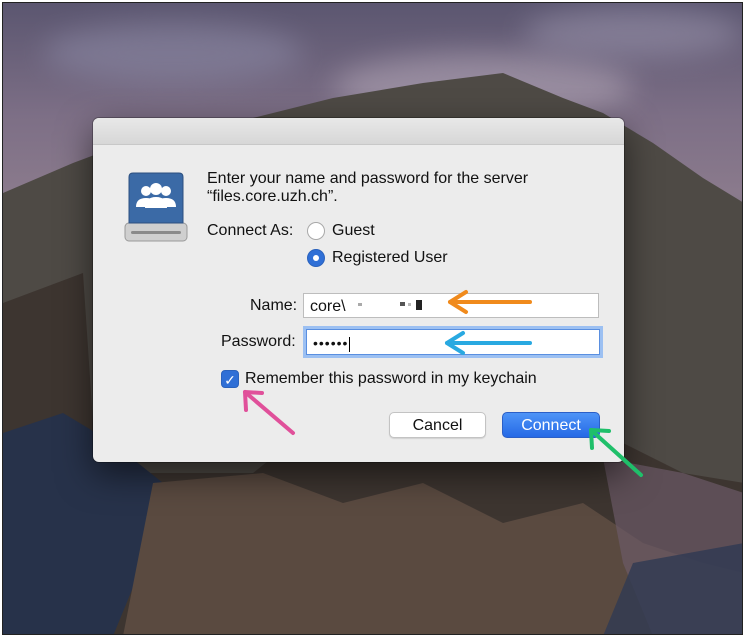  Describe the element at coordinates (250, 230) in the screenshot. I see `connect-as-label: Connect As:` at that location.